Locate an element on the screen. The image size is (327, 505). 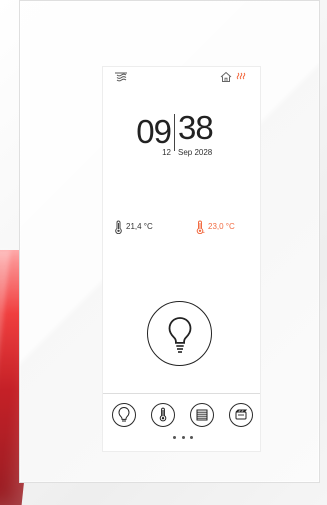
clock-hour: 09 is located at coordinates (154, 131).